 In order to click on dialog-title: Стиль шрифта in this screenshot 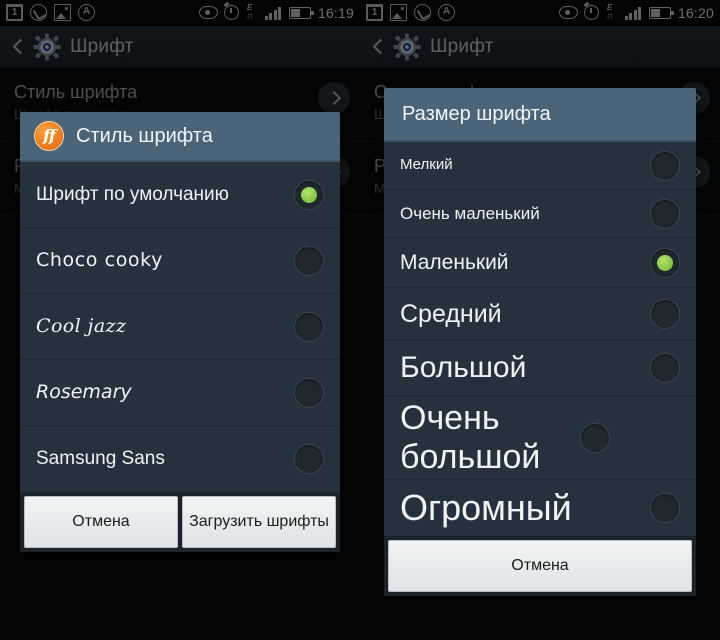, I will do `click(144, 135)`.